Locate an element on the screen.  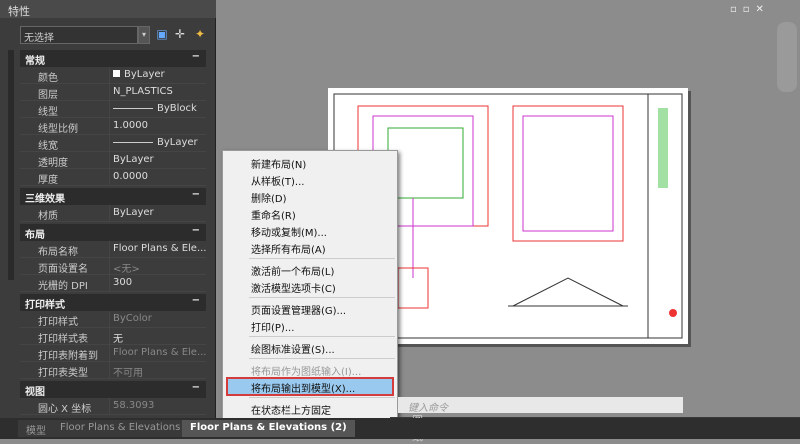
property-value-text: 58.3093 is located at coordinates (134, 405).